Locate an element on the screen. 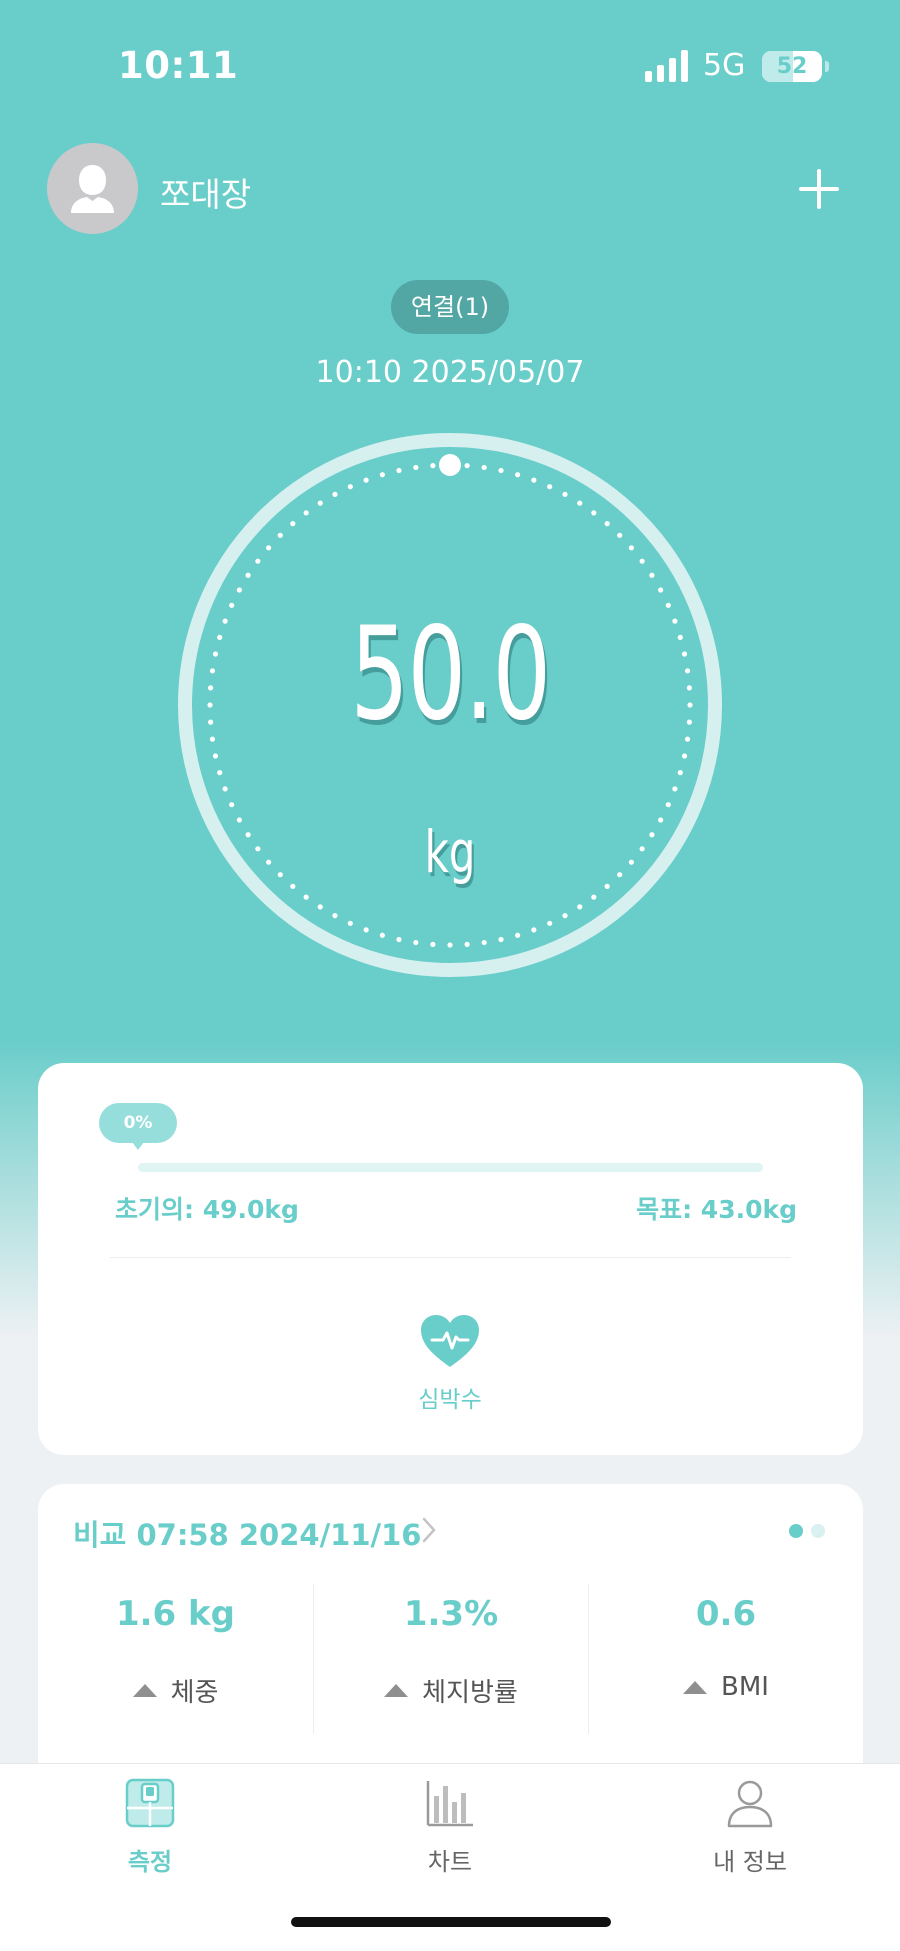 The image size is (900, 1951). tab-my-info: 내 정보 is located at coordinates (750, 1828).